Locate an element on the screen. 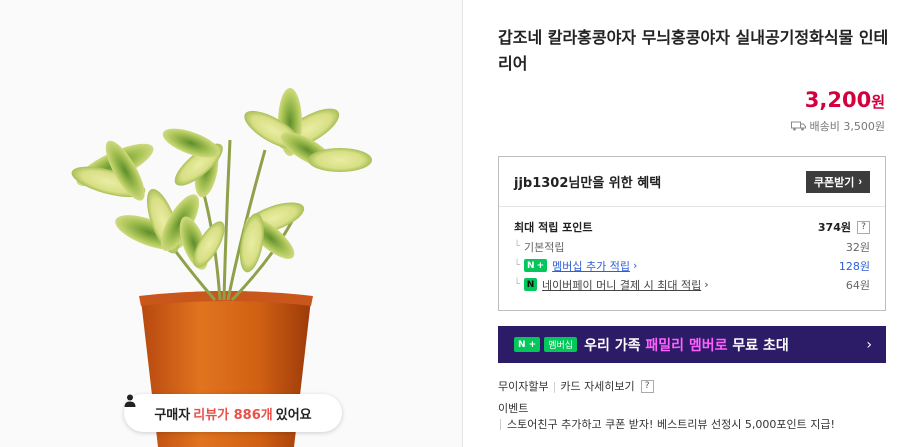 The height and width of the screenshot is (447, 906). review-highlight: 리뷰가 886개 is located at coordinates (233, 415).